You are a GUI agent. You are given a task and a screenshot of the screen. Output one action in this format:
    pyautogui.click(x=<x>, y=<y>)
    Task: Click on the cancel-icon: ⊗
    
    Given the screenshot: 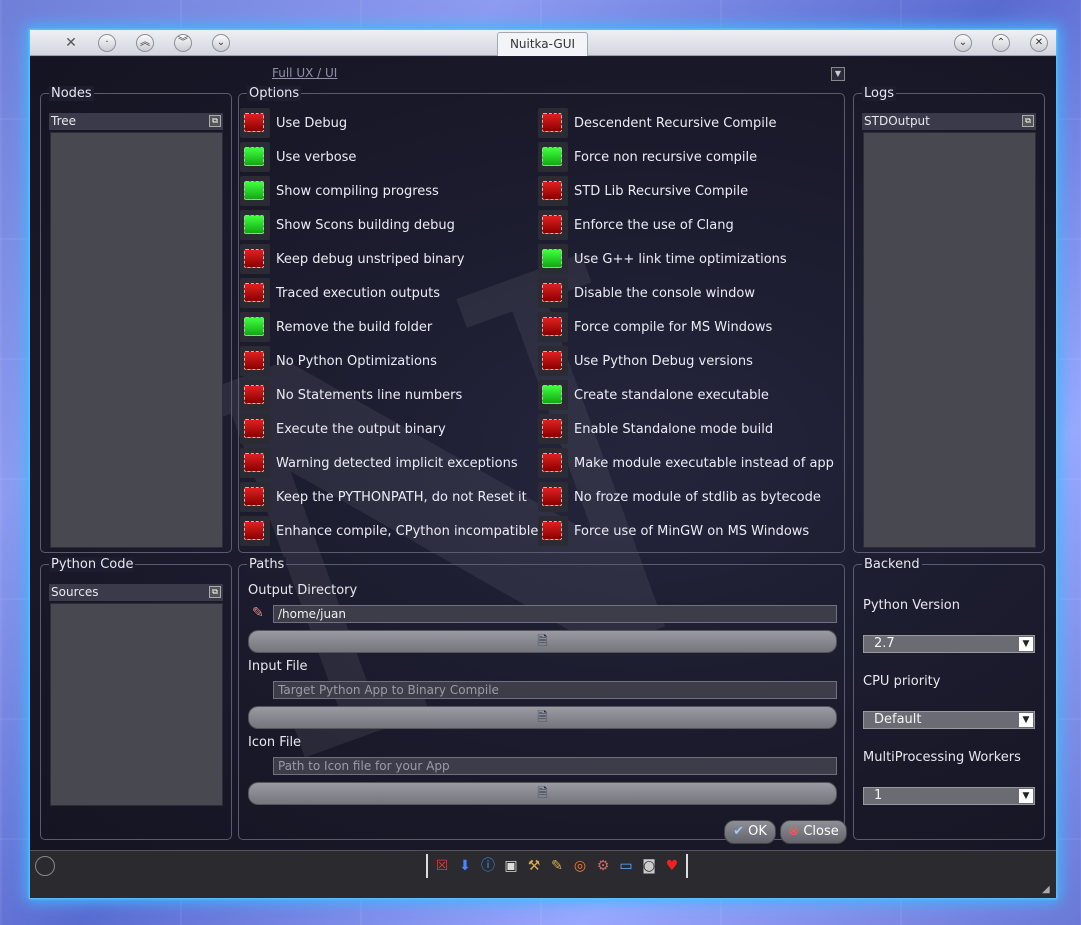 What is the action you would take?
    pyautogui.click(x=794, y=831)
    